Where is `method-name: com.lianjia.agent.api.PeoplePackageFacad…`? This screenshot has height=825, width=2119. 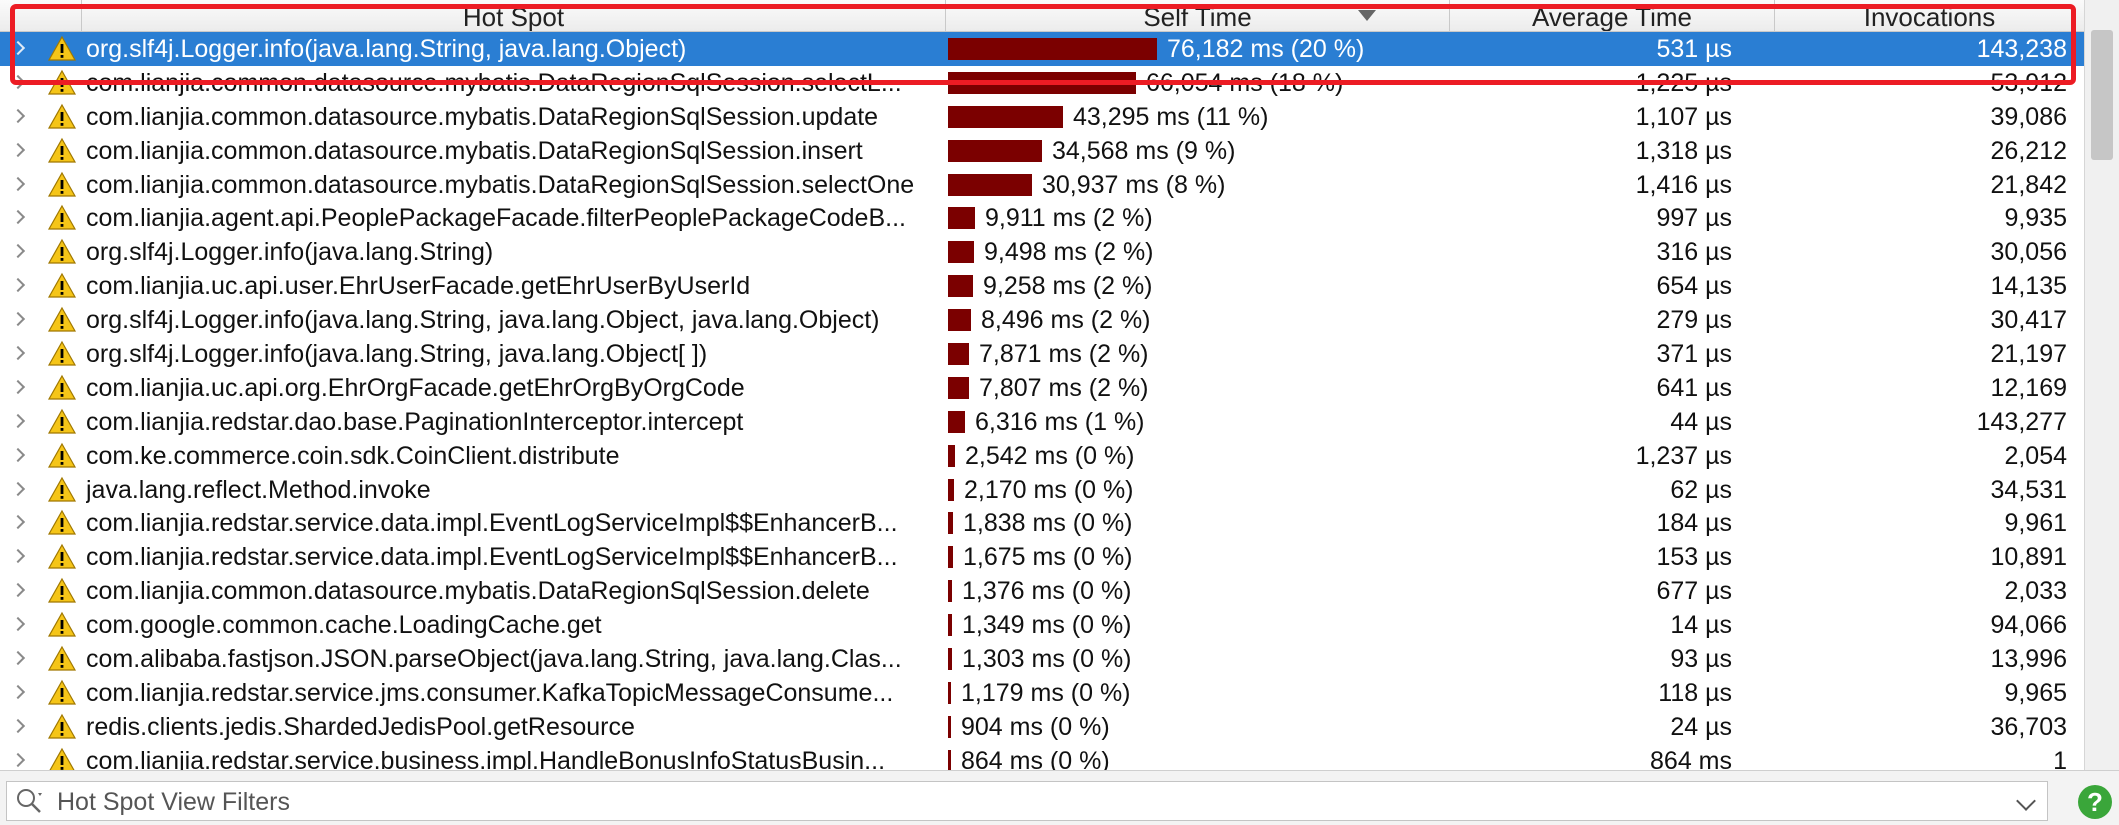 method-name: com.lianjia.agent.api.PeoplePackageFacad… is located at coordinates (496, 218).